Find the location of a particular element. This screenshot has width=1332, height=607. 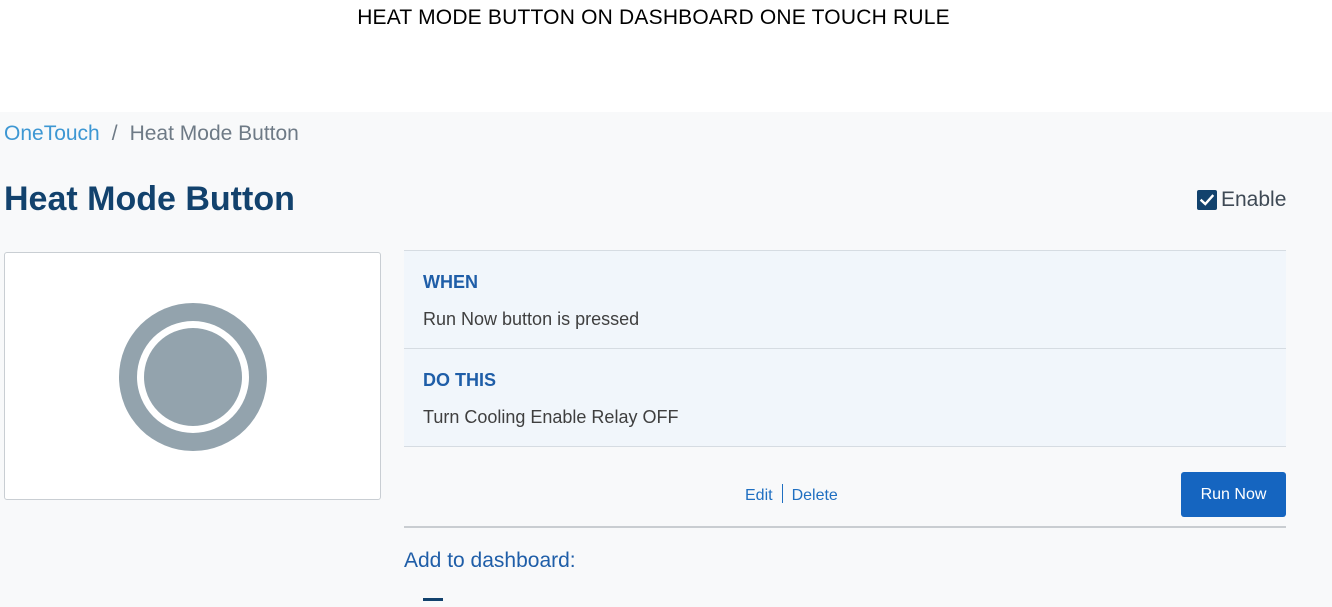

enable-label: Enable is located at coordinates (1254, 199).